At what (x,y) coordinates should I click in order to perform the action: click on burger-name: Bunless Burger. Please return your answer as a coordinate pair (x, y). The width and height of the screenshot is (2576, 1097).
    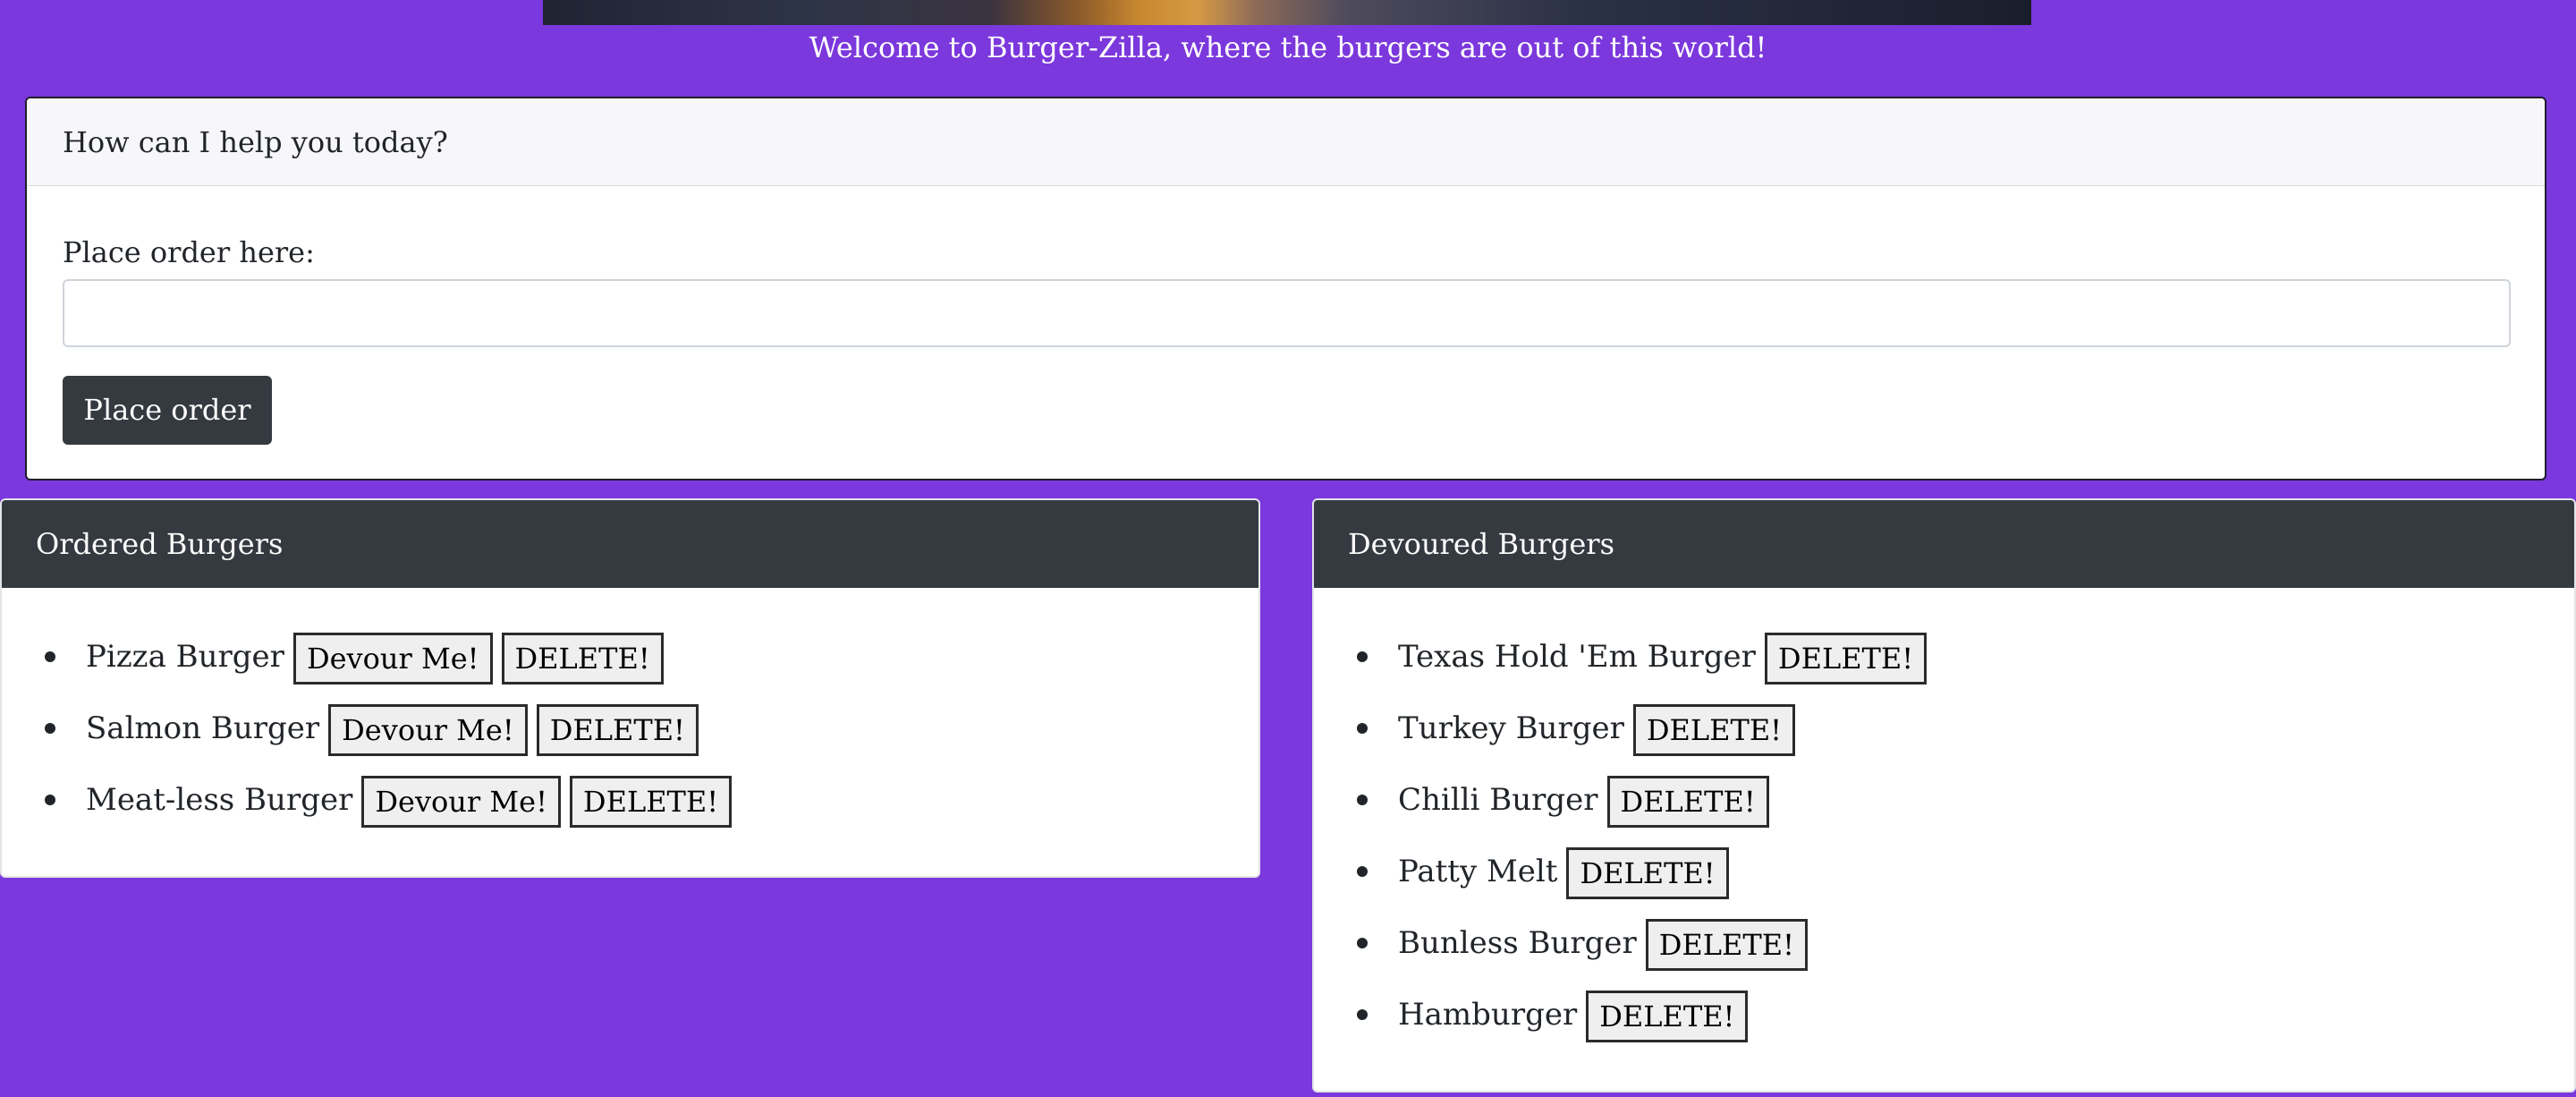
    Looking at the image, I should click on (1517, 943).